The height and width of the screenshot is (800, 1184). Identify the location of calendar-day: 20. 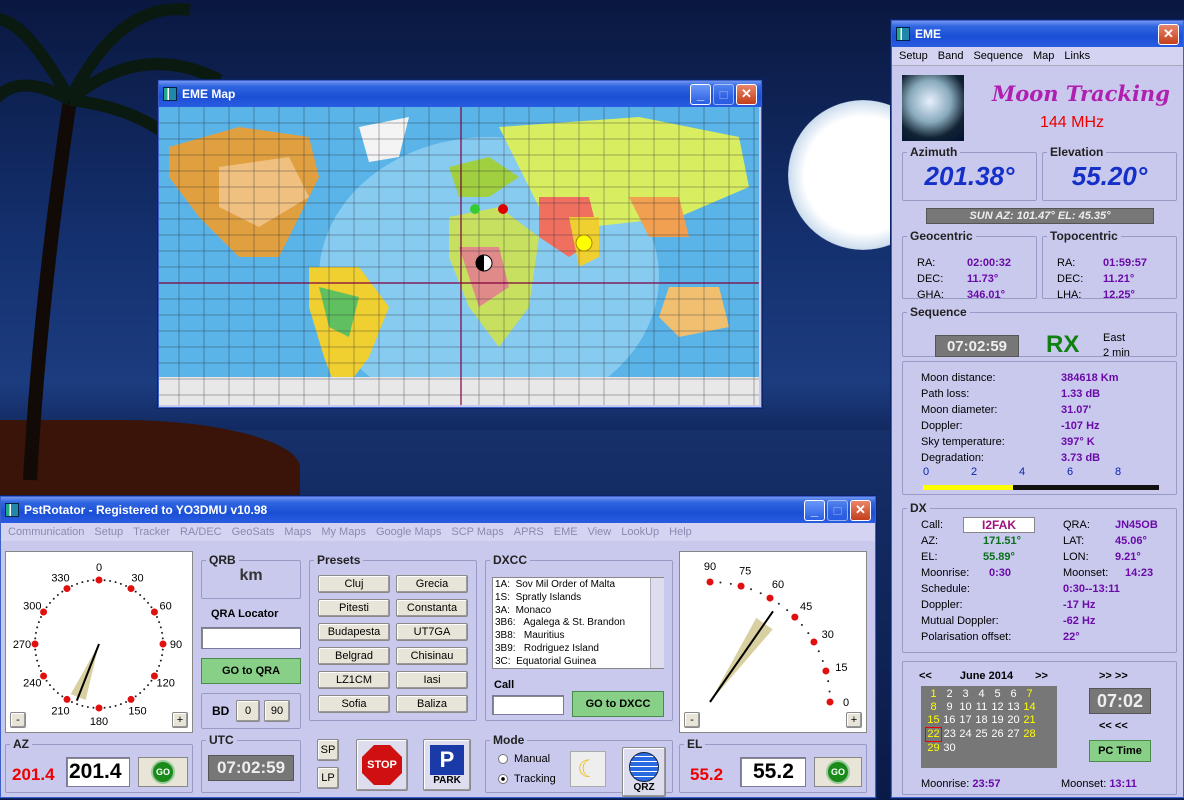
(1014, 721).